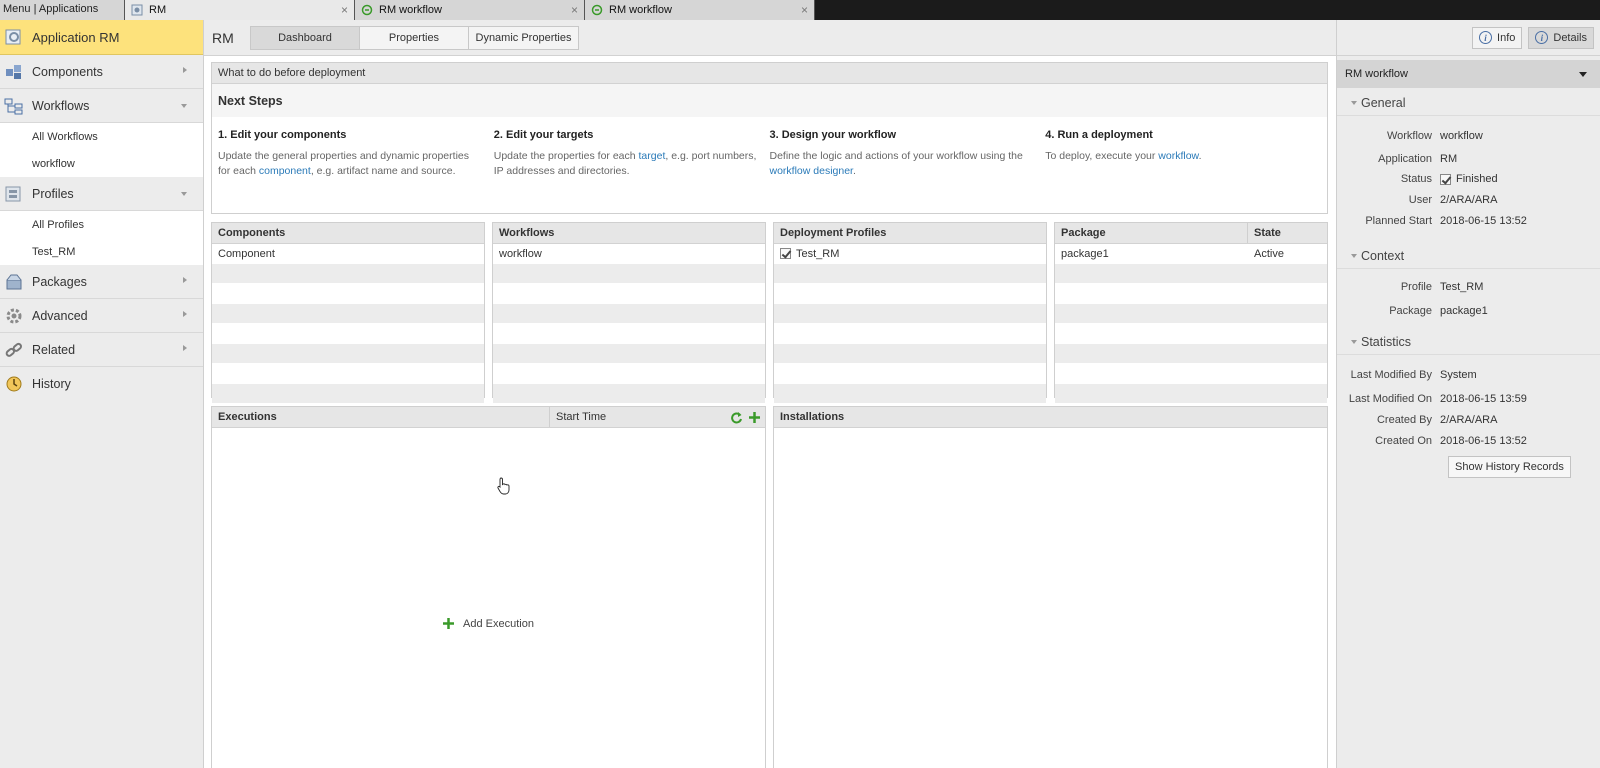 The width and height of the screenshot is (1600, 768). Describe the element at coordinates (158, 10) in the screenshot. I see `tab-label: RM` at that location.